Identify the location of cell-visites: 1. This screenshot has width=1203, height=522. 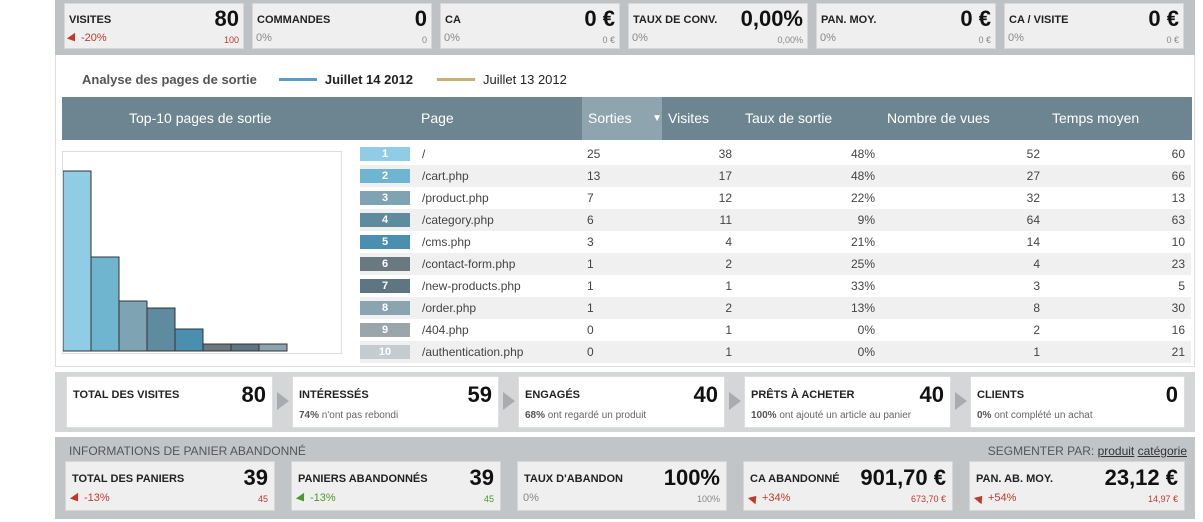
(728, 352).